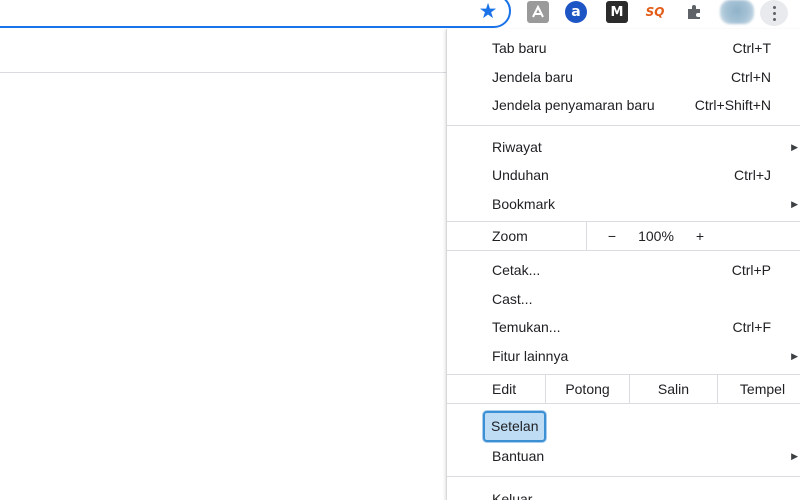 This screenshot has width=800, height=500. I want to click on page-divider, so click(224, 72).